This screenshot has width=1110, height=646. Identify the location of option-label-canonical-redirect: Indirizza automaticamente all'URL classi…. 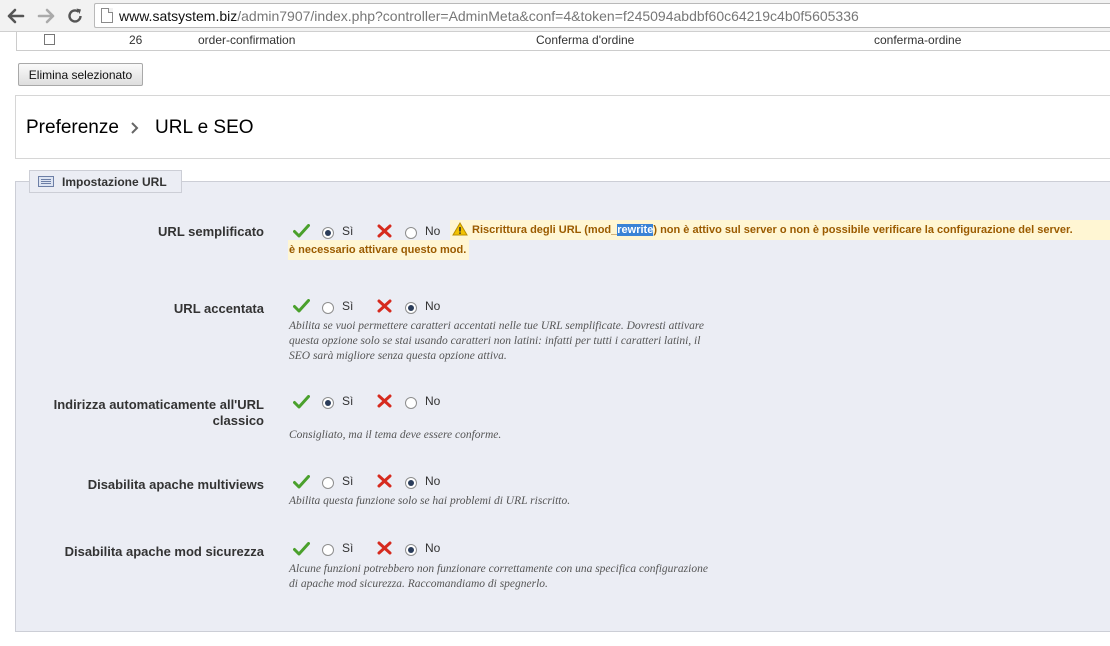
(140, 413).